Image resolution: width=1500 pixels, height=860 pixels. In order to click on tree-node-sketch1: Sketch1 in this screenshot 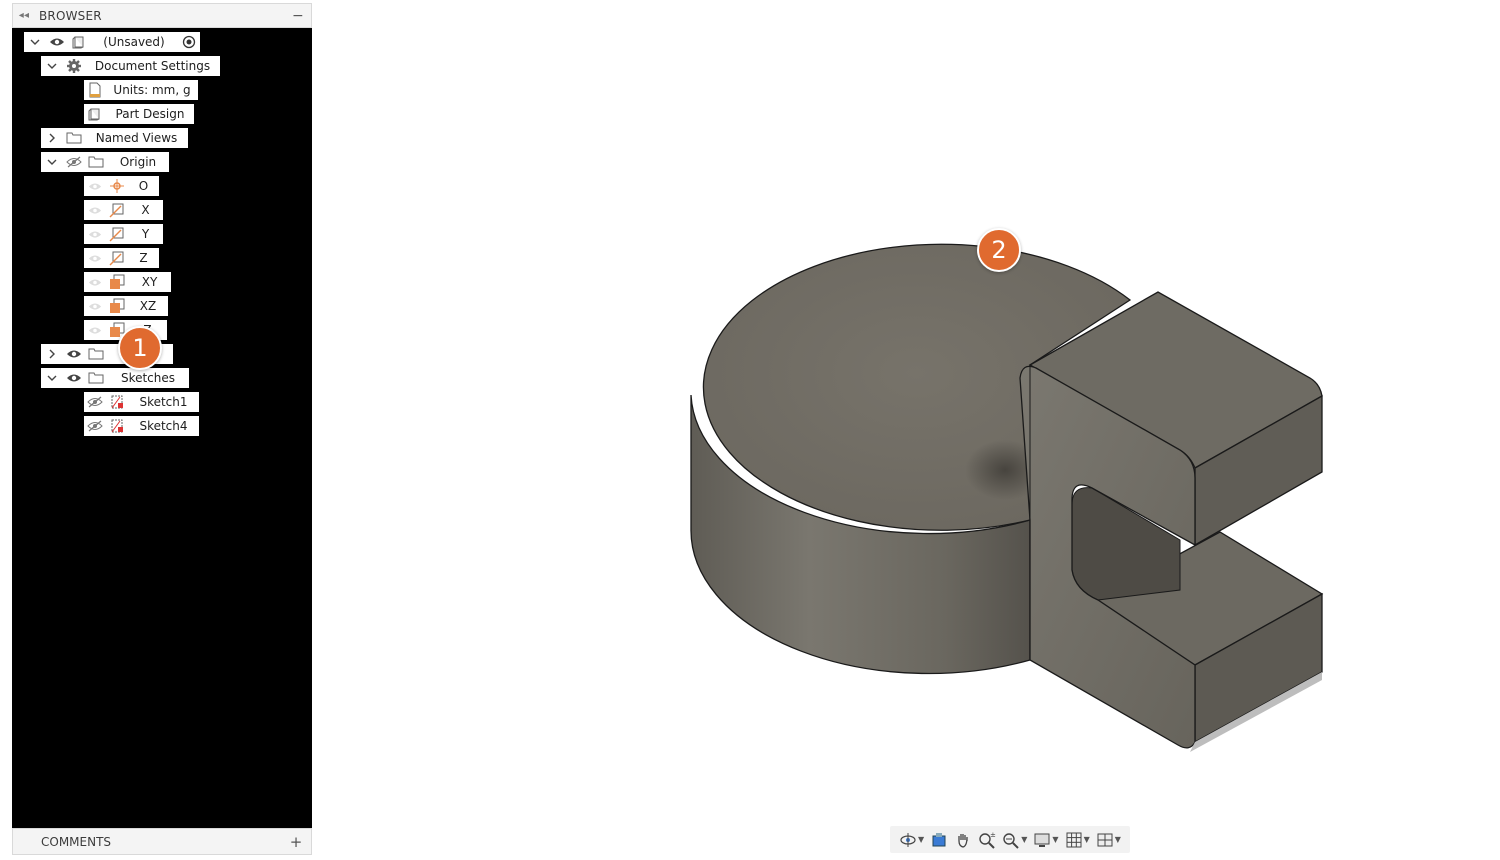, I will do `click(141, 402)`.